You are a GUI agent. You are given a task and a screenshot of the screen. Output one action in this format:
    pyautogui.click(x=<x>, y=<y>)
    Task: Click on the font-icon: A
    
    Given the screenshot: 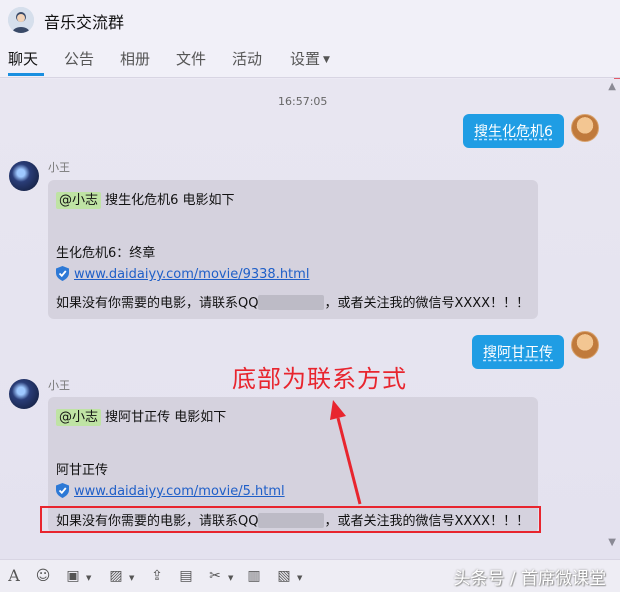 What is the action you would take?
    pyautogui.click(x=14, y=576)
    